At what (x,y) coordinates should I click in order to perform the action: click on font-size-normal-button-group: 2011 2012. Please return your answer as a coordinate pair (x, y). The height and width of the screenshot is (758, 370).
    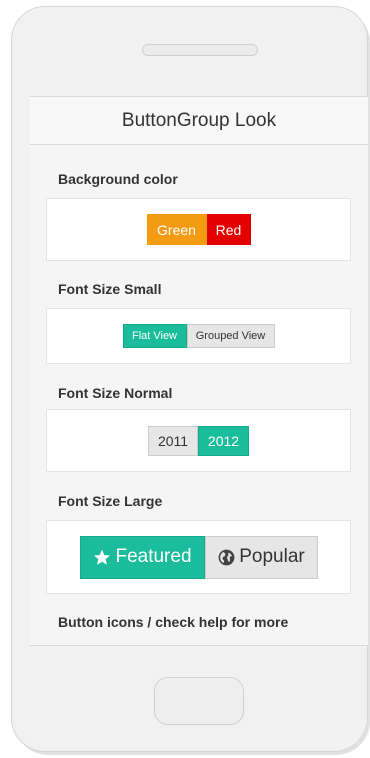
    Looking at the image, I should click on (198, 440).